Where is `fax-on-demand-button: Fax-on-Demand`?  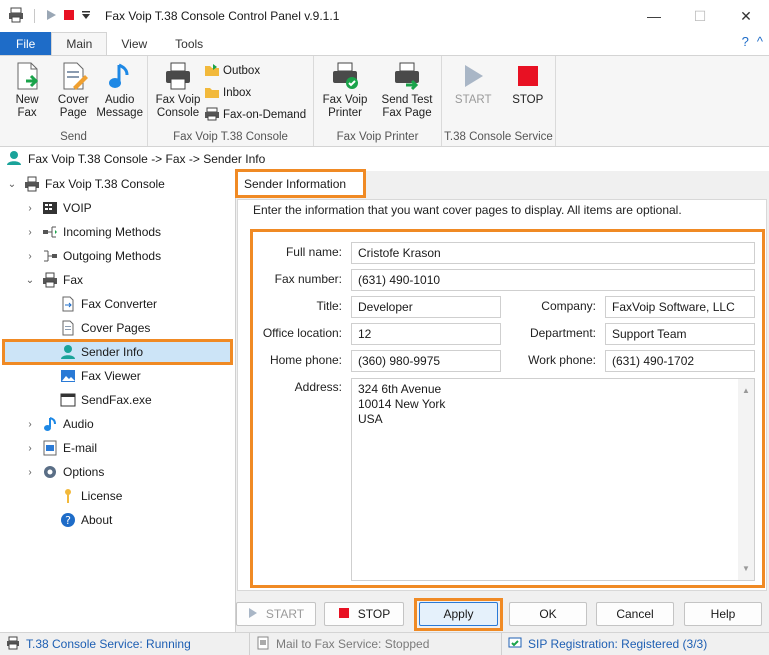
fax-on-demand-button: Fax-on-Demand is located at coordinates (255, 115).